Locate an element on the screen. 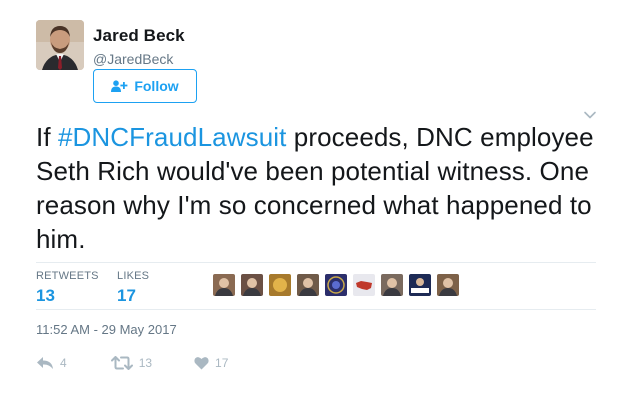  follow-button: Follow is located at coordinates (145, 86).